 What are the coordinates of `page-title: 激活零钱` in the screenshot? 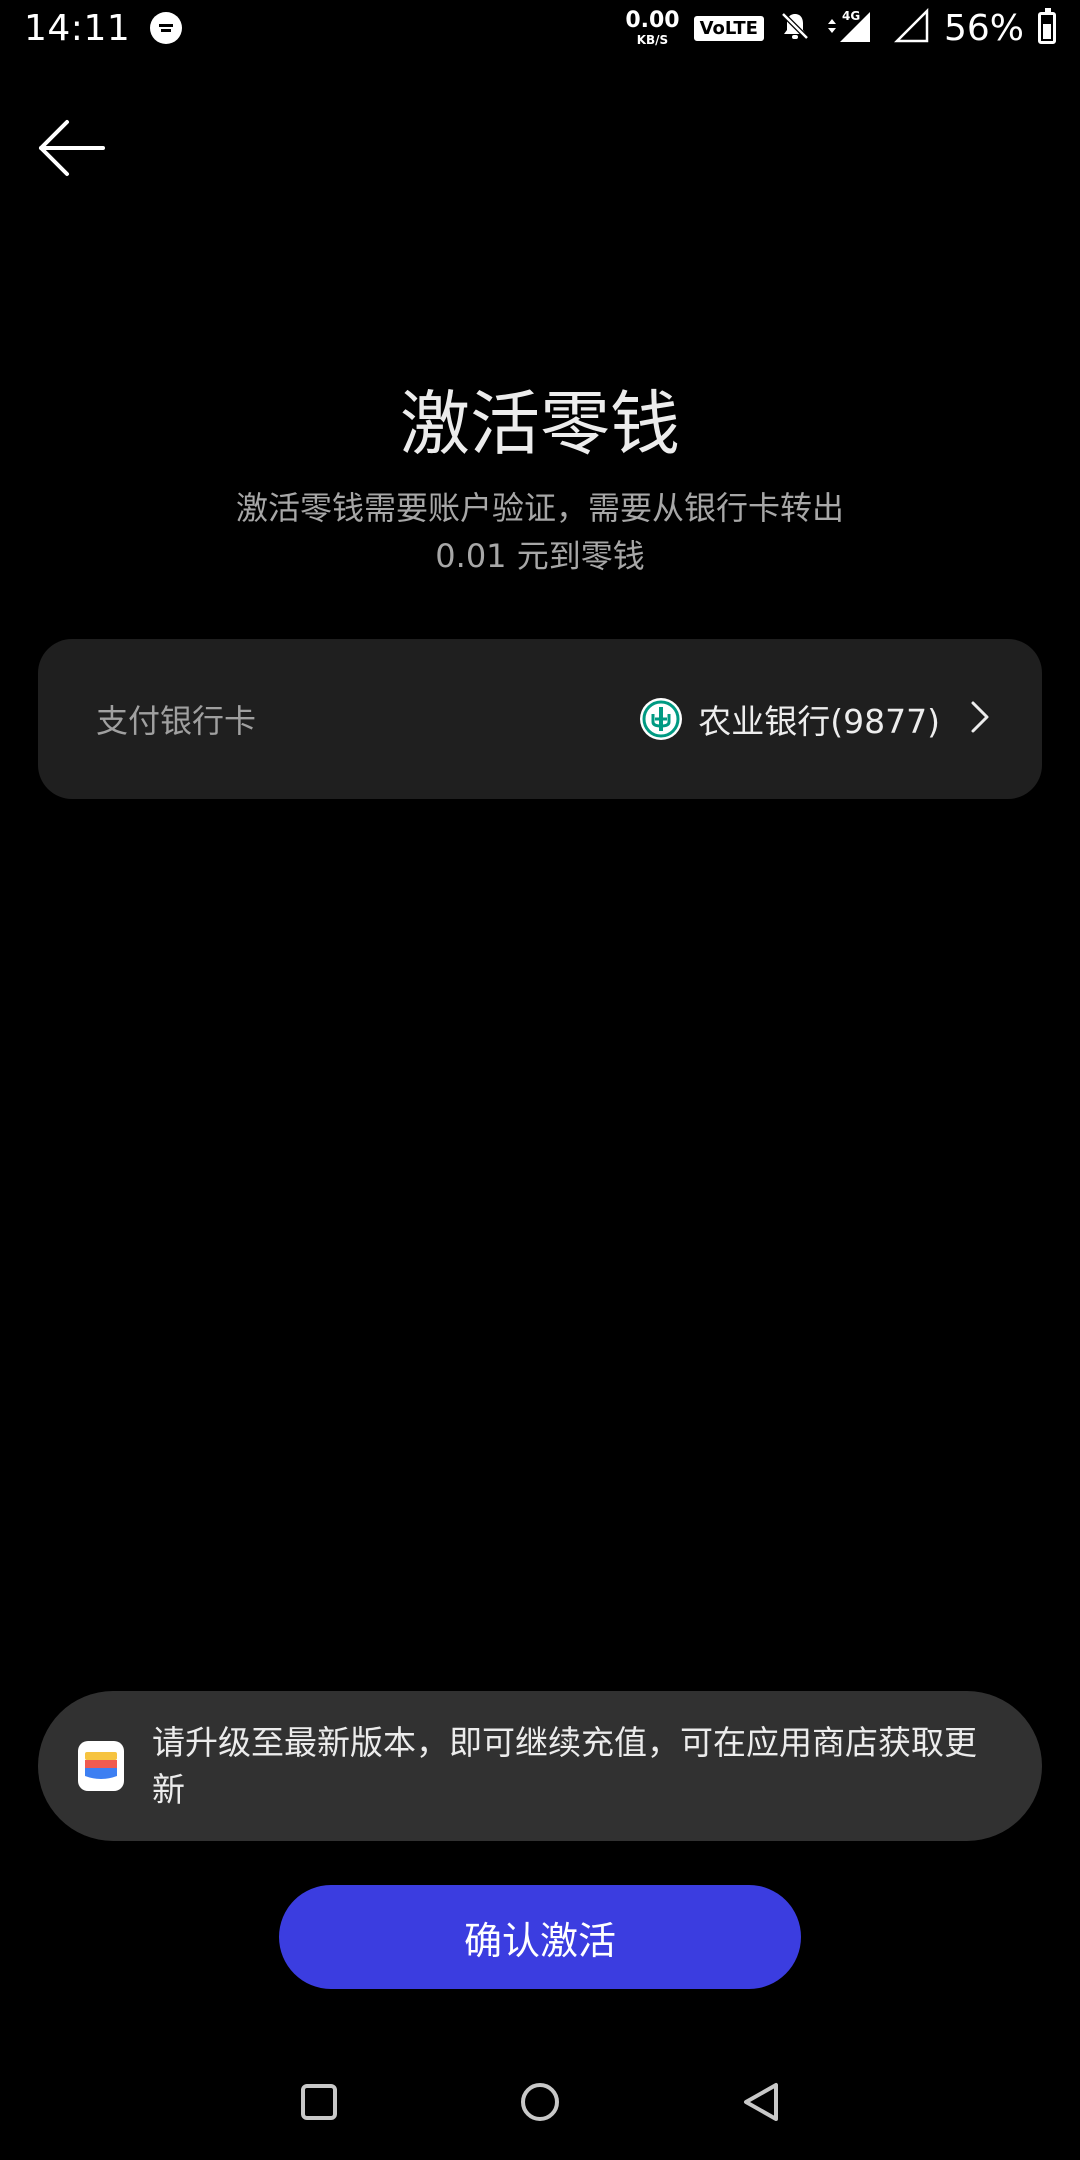 It's located at (540, 424).